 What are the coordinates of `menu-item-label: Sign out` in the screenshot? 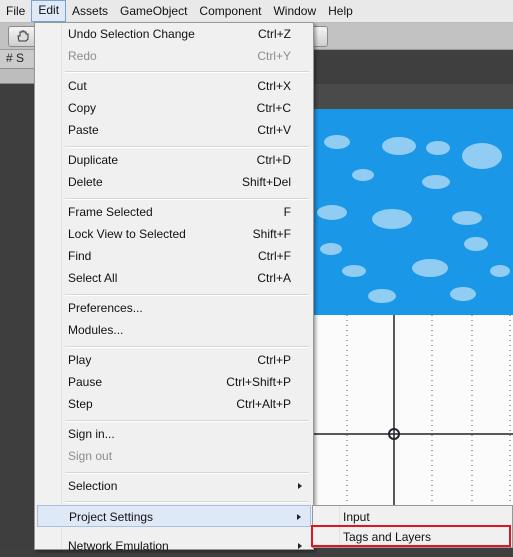 It's located at (90, 456).